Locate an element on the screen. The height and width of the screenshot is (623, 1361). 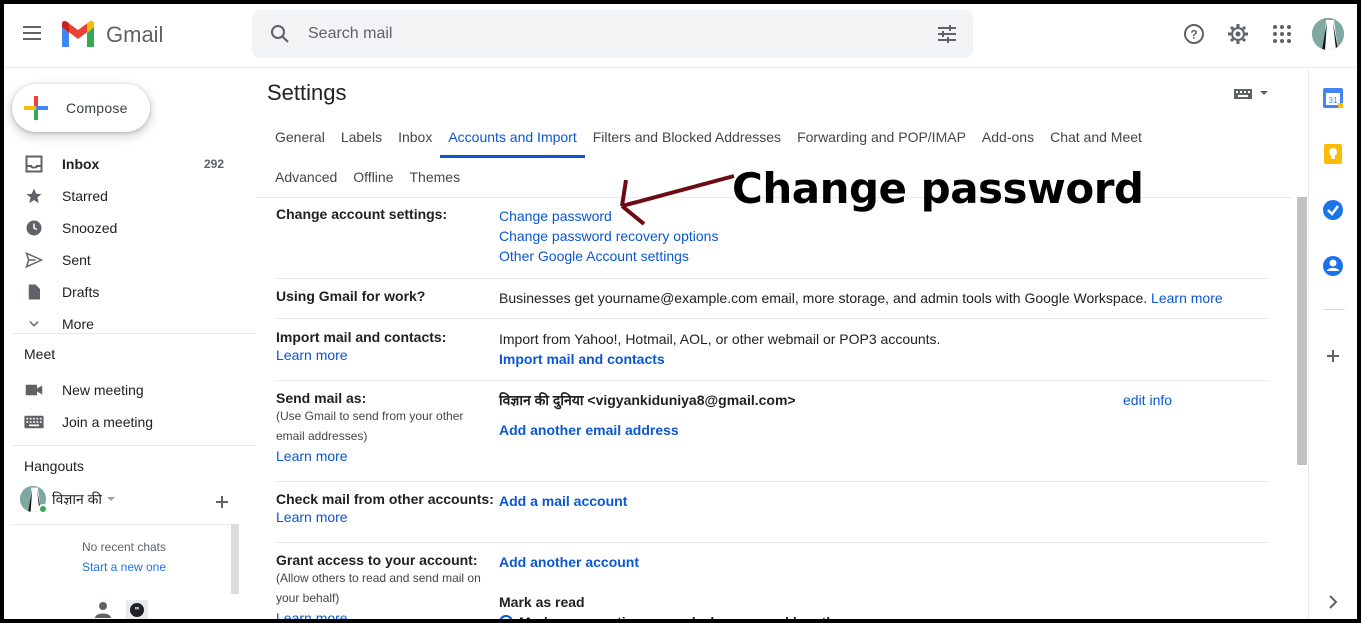
other-google-settings-link: Other Google Account settings is located at coordinates (608, 256).